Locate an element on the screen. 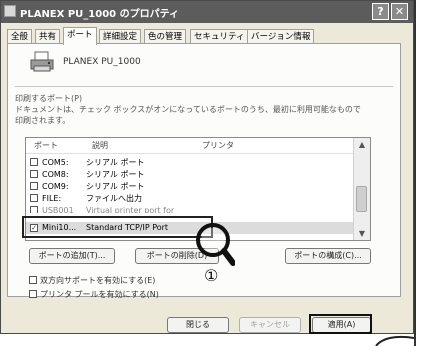 Image resolution: width=429 pixels, height=346 pixels. port-list-scrollbar: ▲ ▼ is located at coordinates (361, 189).